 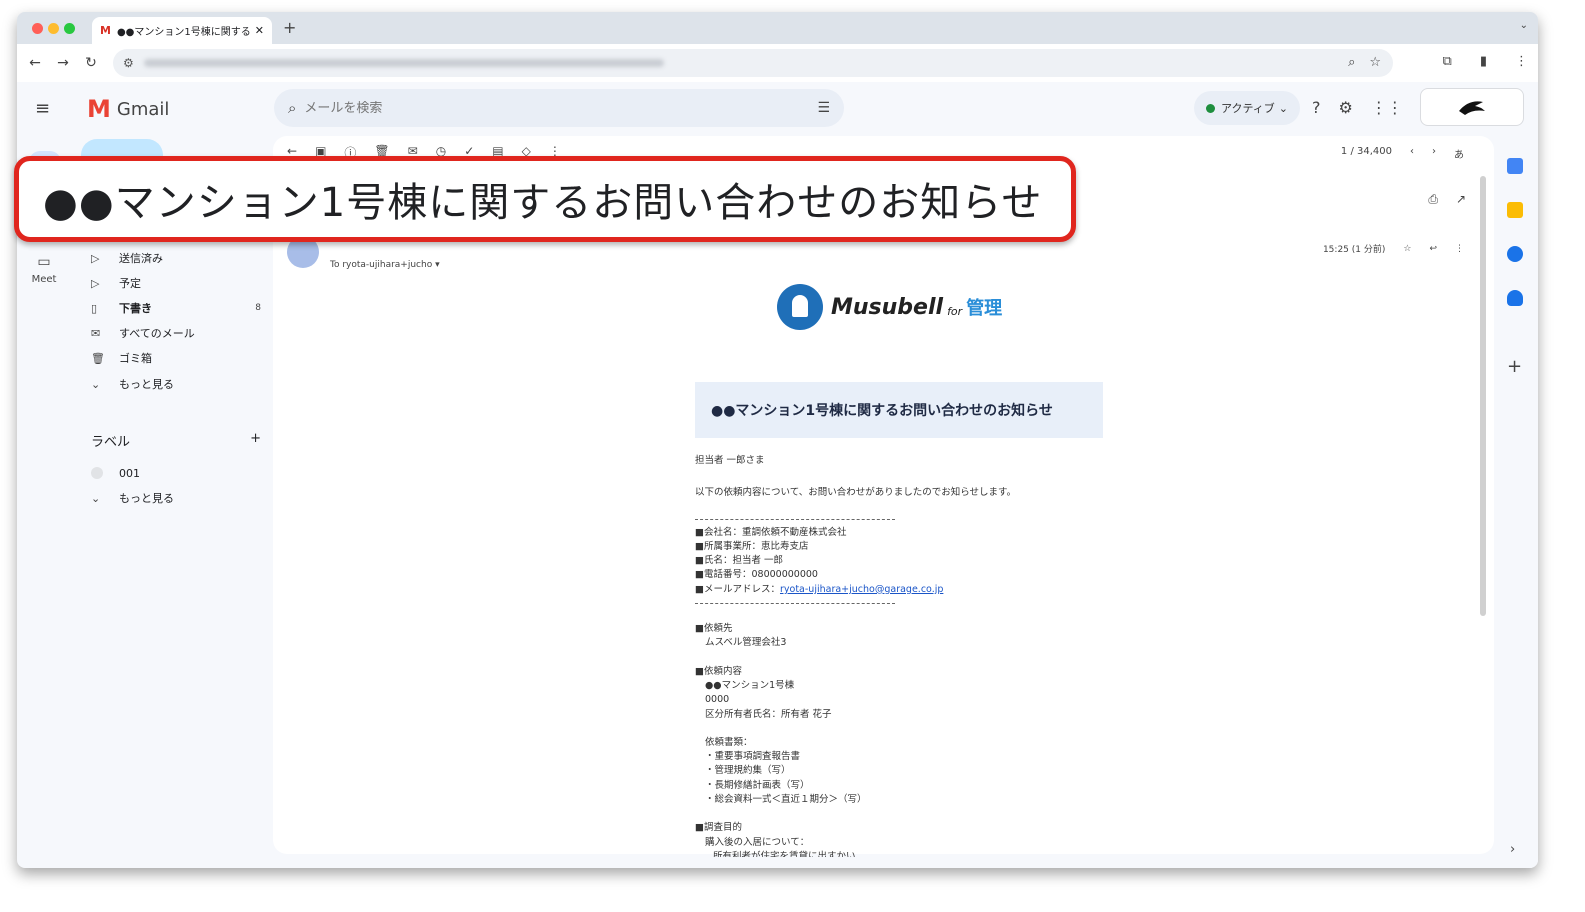 I want to click on content-line: 区分所有者氏名：所有者 花子, so click(x=768, y=714).